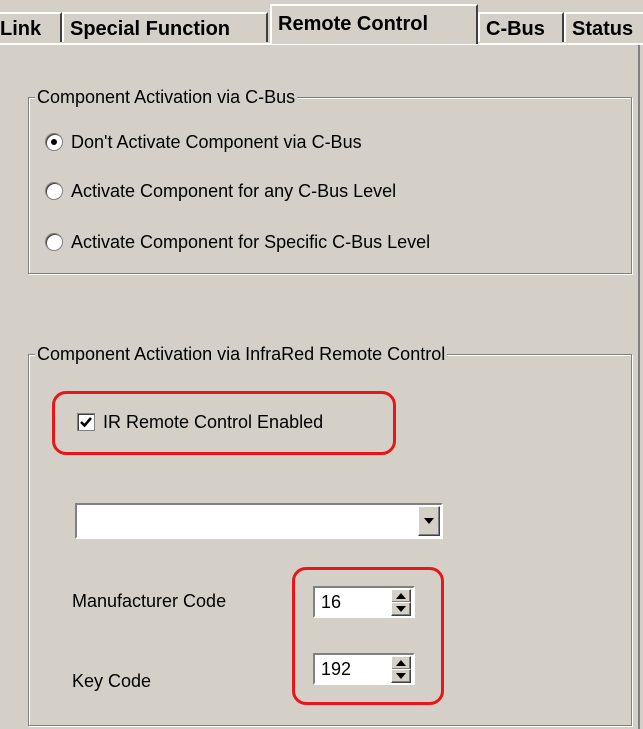 The width and height of the screenshot is (643, 729). Describe the element at coordinates (639, 386) in the screenshot. I see `tab-panel-right-border` at that location.